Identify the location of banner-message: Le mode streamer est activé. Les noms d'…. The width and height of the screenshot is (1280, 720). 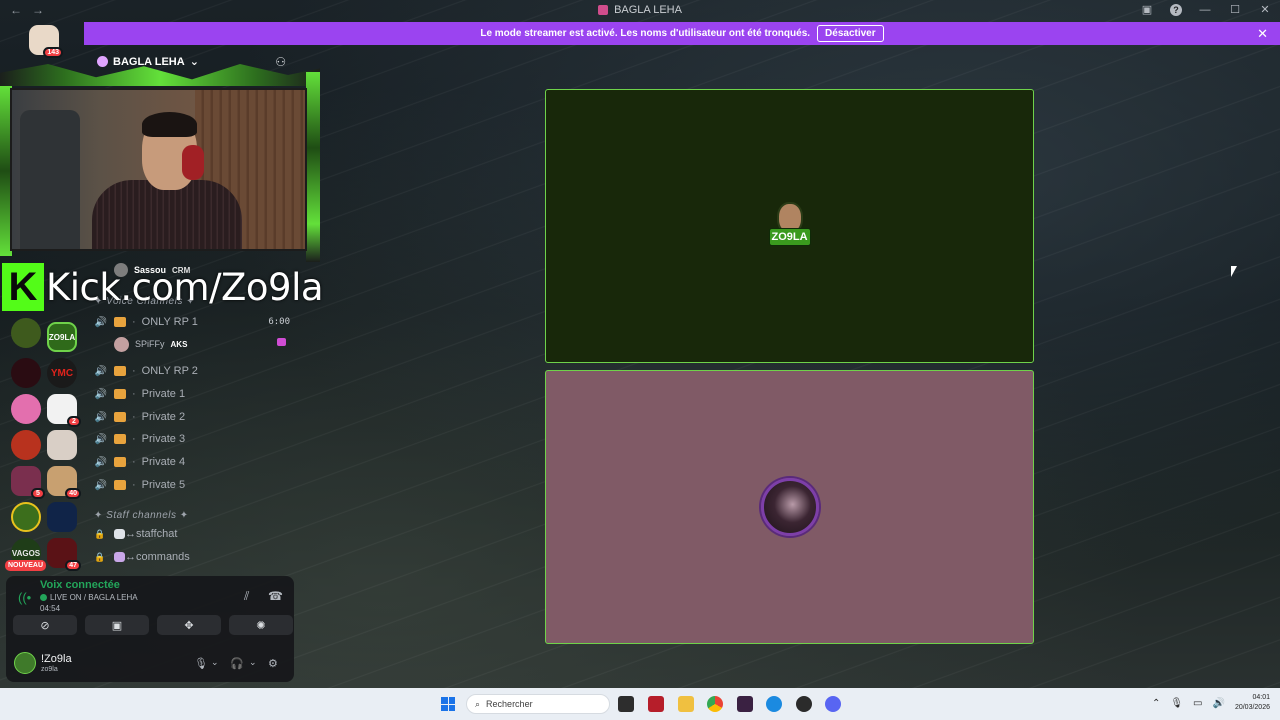
(645, 33).